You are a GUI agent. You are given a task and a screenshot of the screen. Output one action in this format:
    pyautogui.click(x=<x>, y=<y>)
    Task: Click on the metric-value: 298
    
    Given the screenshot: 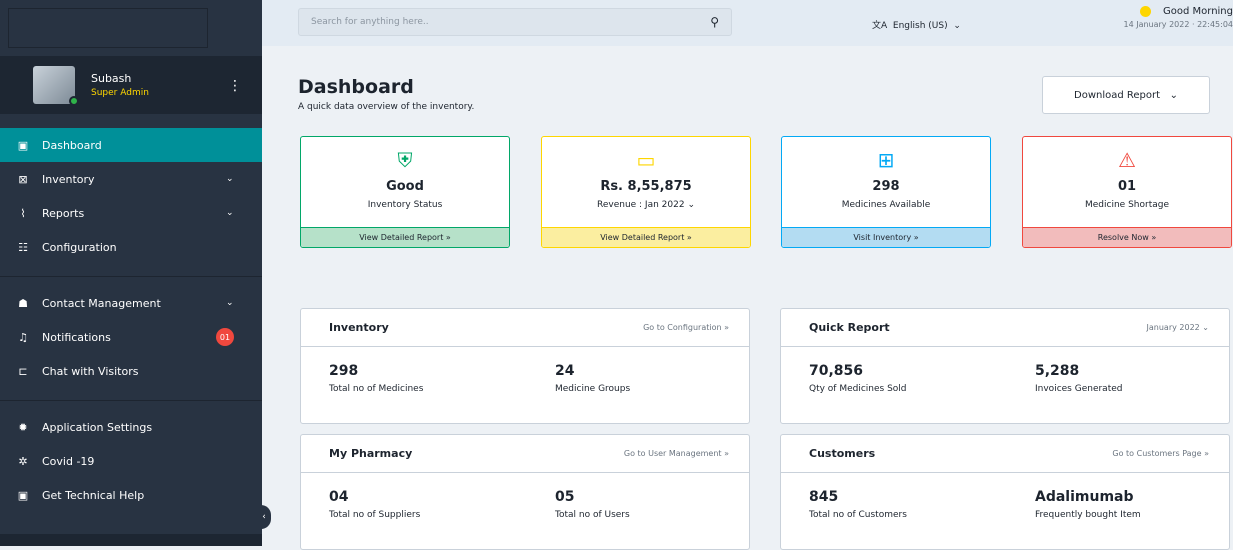 What is the action you would take?
    pyautogui.click(x=344, y=371)
    